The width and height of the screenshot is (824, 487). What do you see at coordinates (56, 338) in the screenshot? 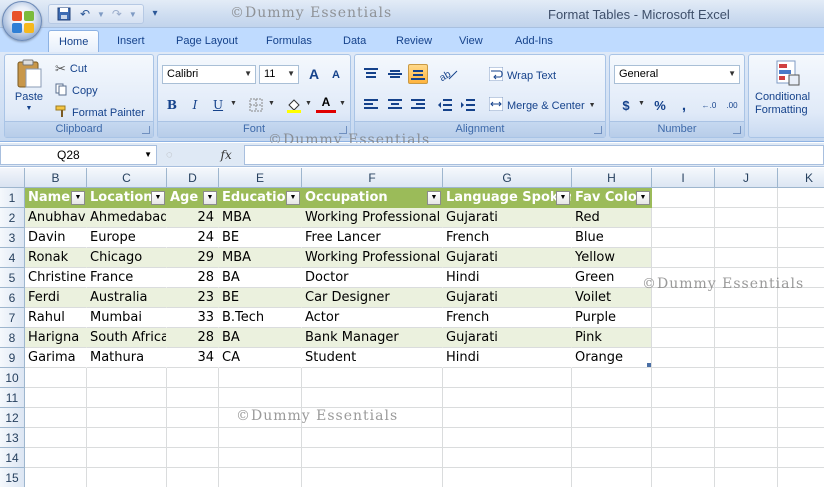
I see `table-cell: Harigna` at bounding box center [56, 338].